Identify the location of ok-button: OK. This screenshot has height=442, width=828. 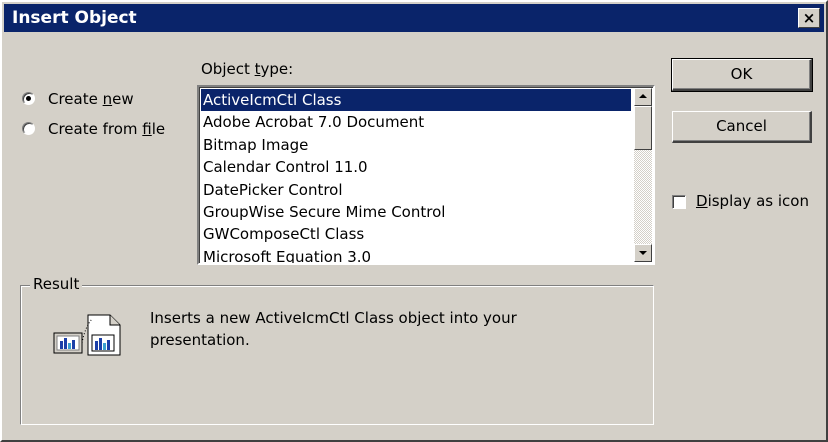
(742, 75).